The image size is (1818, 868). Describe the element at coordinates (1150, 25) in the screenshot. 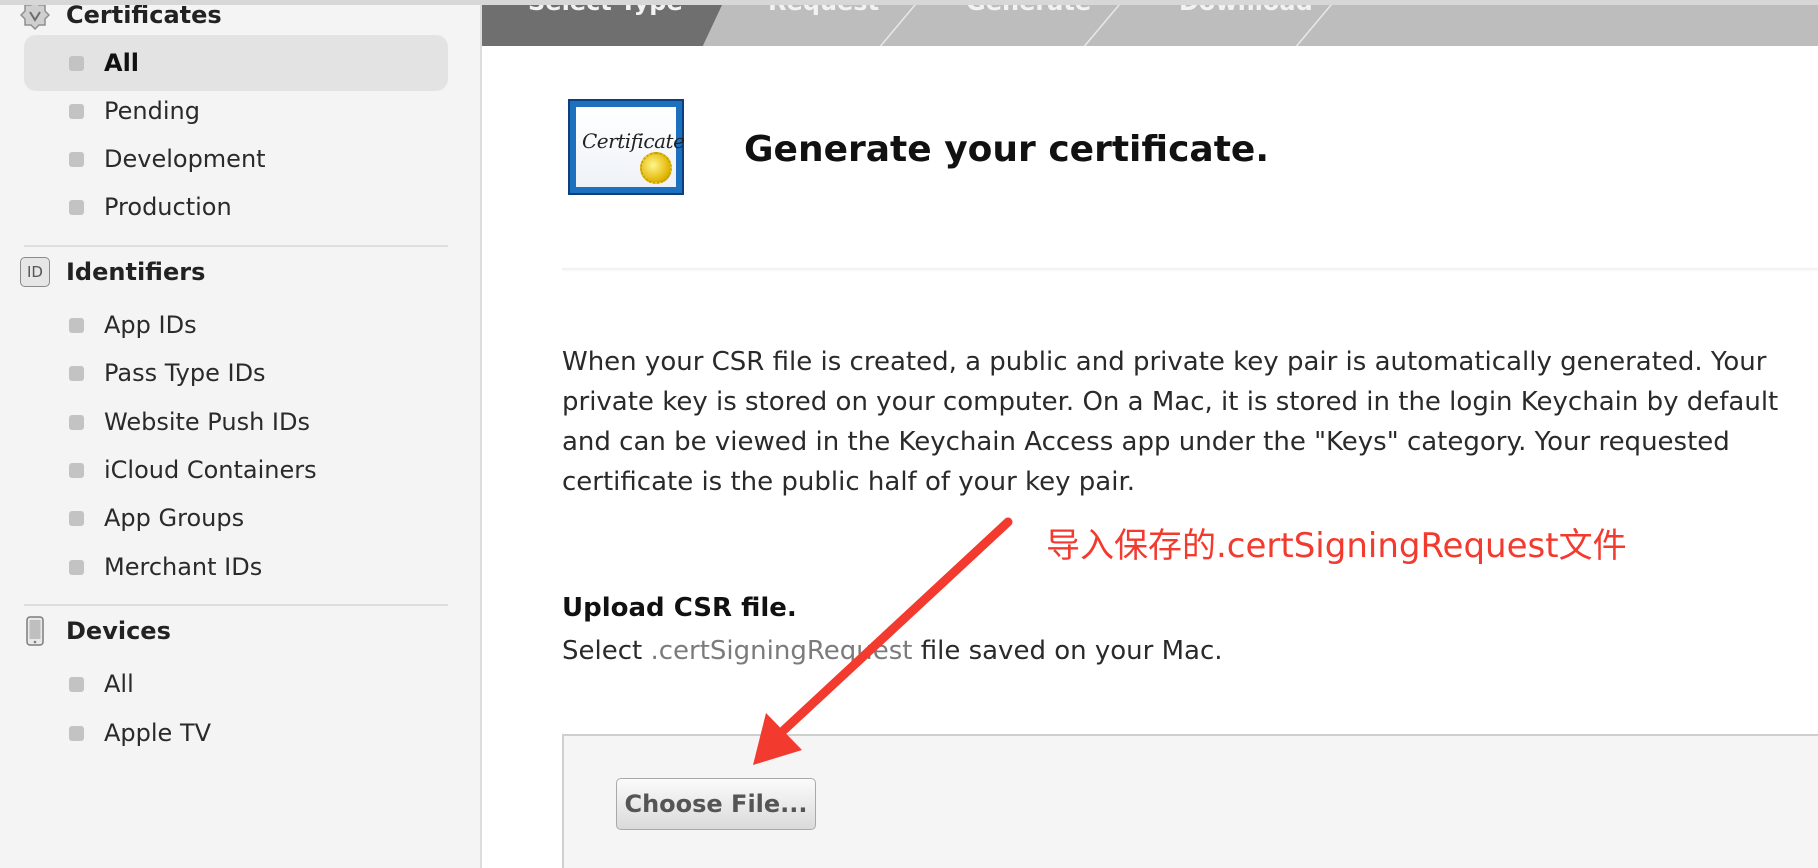

I see `steps-bar: Select Type Request Generate Download` at that location.